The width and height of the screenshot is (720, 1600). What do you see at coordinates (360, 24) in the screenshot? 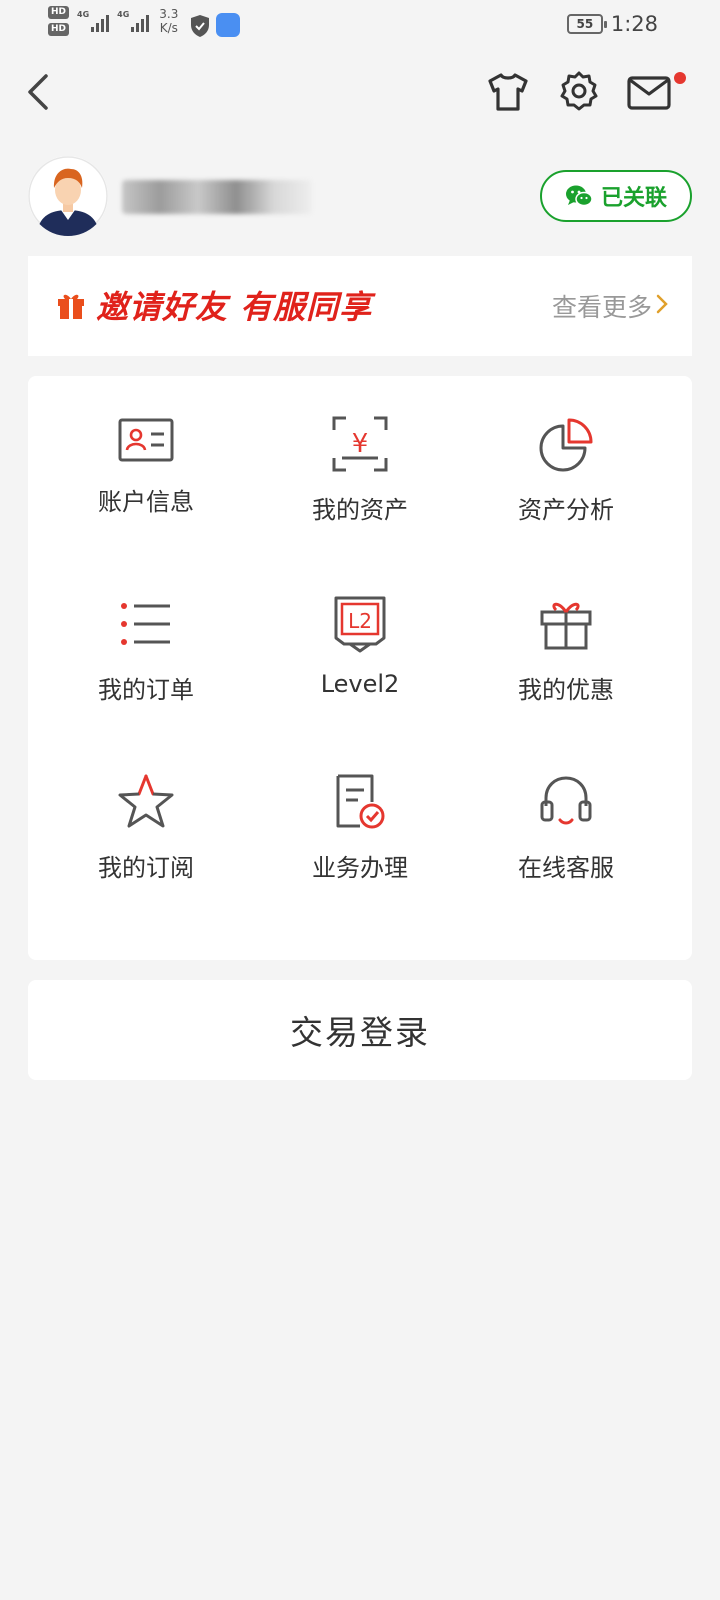
I see `status-bar: HD HD 4G 4G 3.3 K/s 55 1:28` at bounding box center [360, 24].